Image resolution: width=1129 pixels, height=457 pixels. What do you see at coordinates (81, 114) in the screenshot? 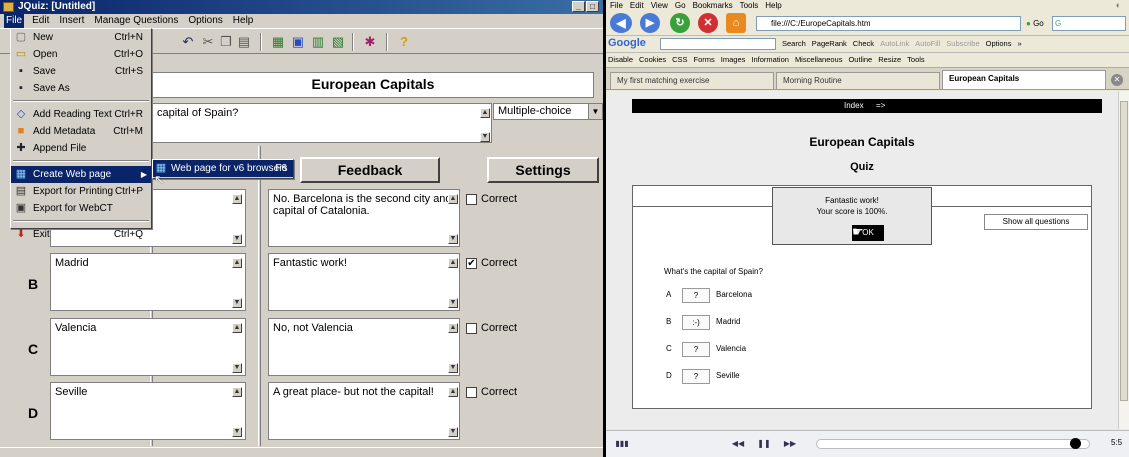
I see `menu-item-add-reading-text: ◇ Add Reading Text Ctrl+R` at bounding box center [81, 114].